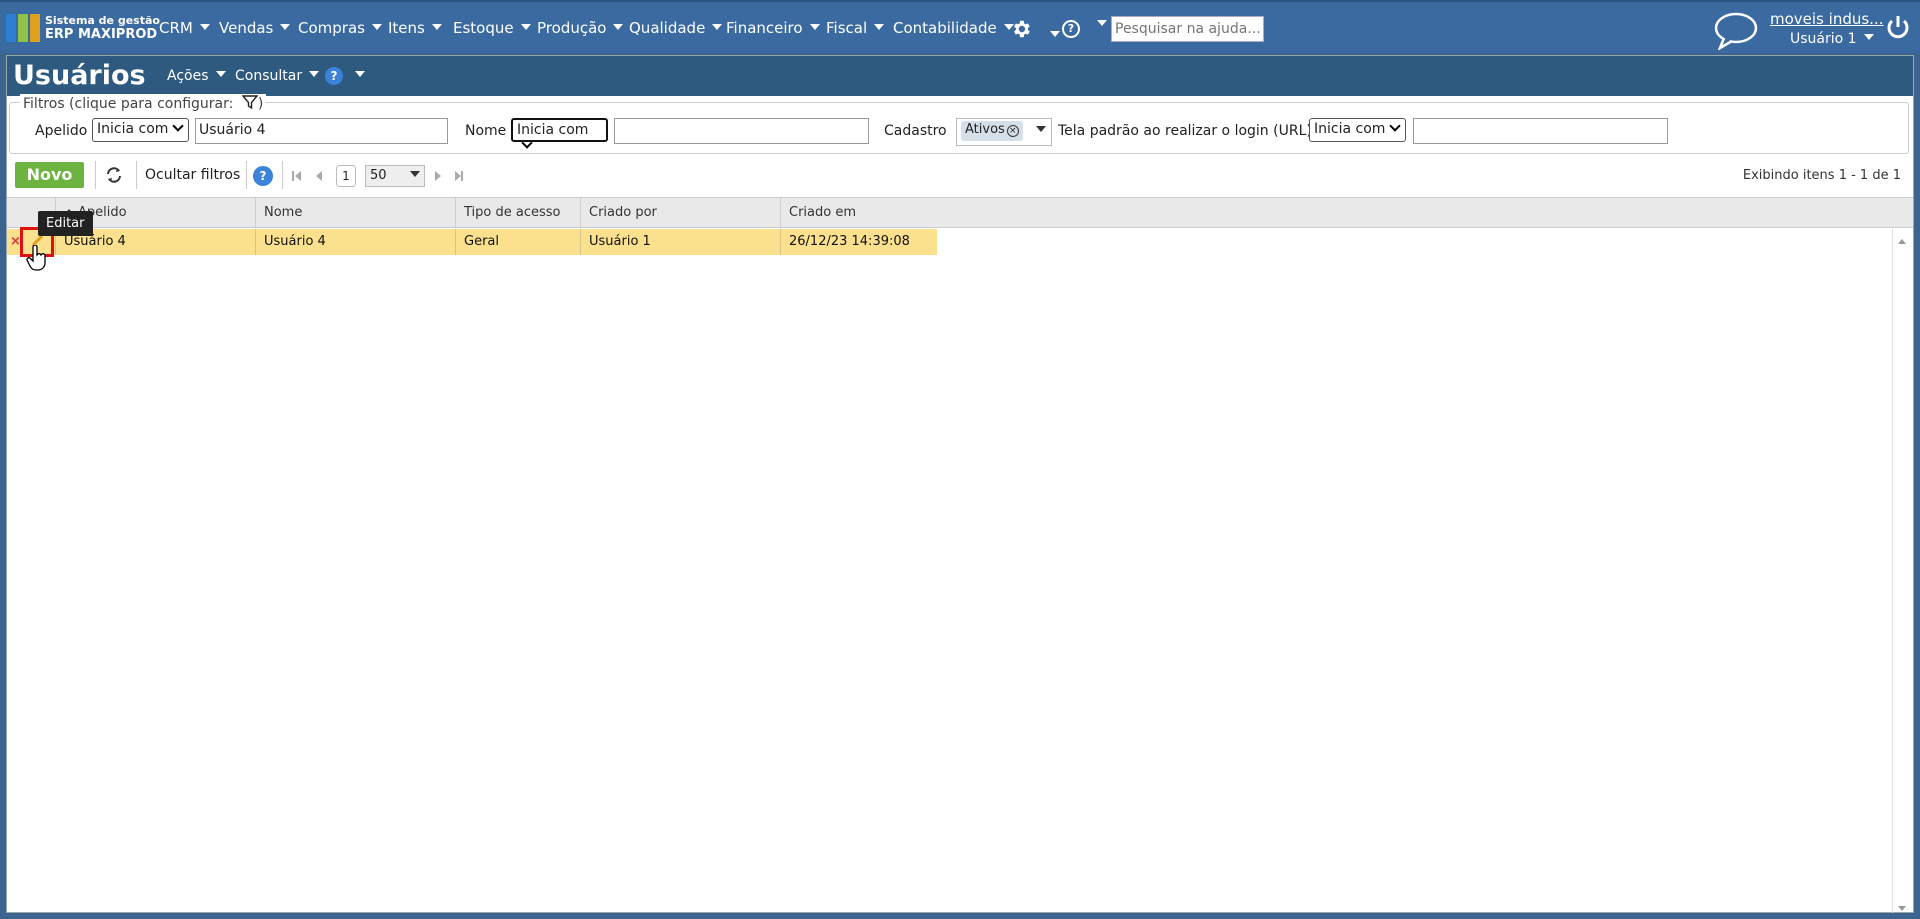  Describe the element at coordinates (49, 175) in the screenshot. I see `new-button: Novo` at that location.